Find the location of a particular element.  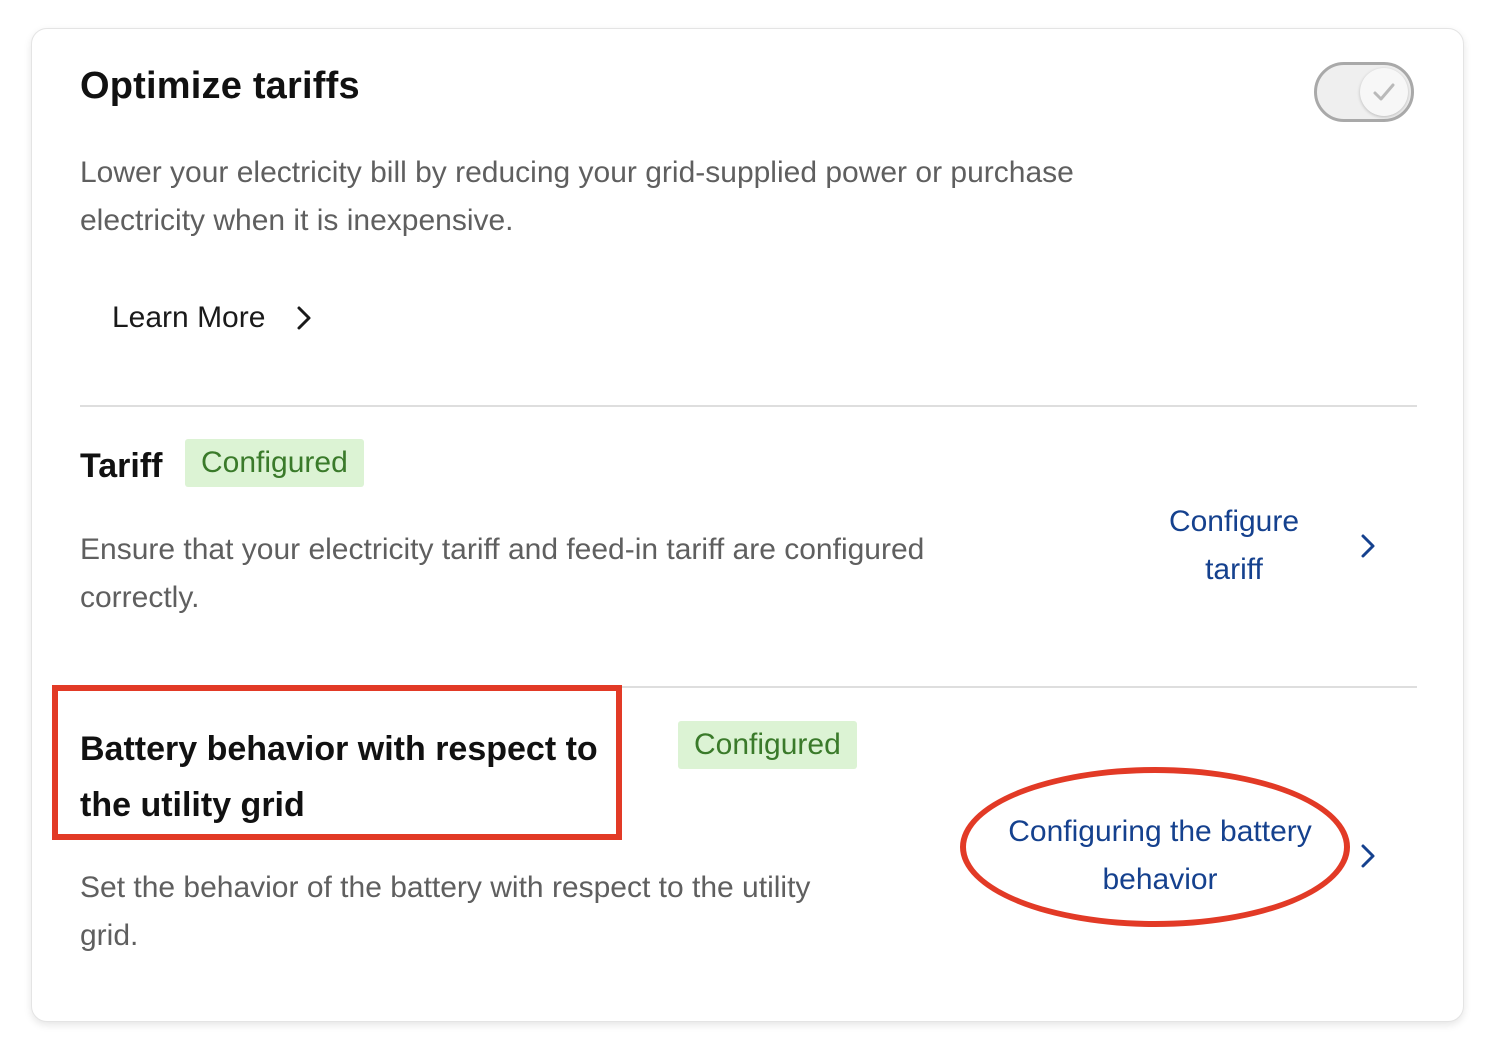

annotation-highlight-rectangle is located at coordinates (337, 762).